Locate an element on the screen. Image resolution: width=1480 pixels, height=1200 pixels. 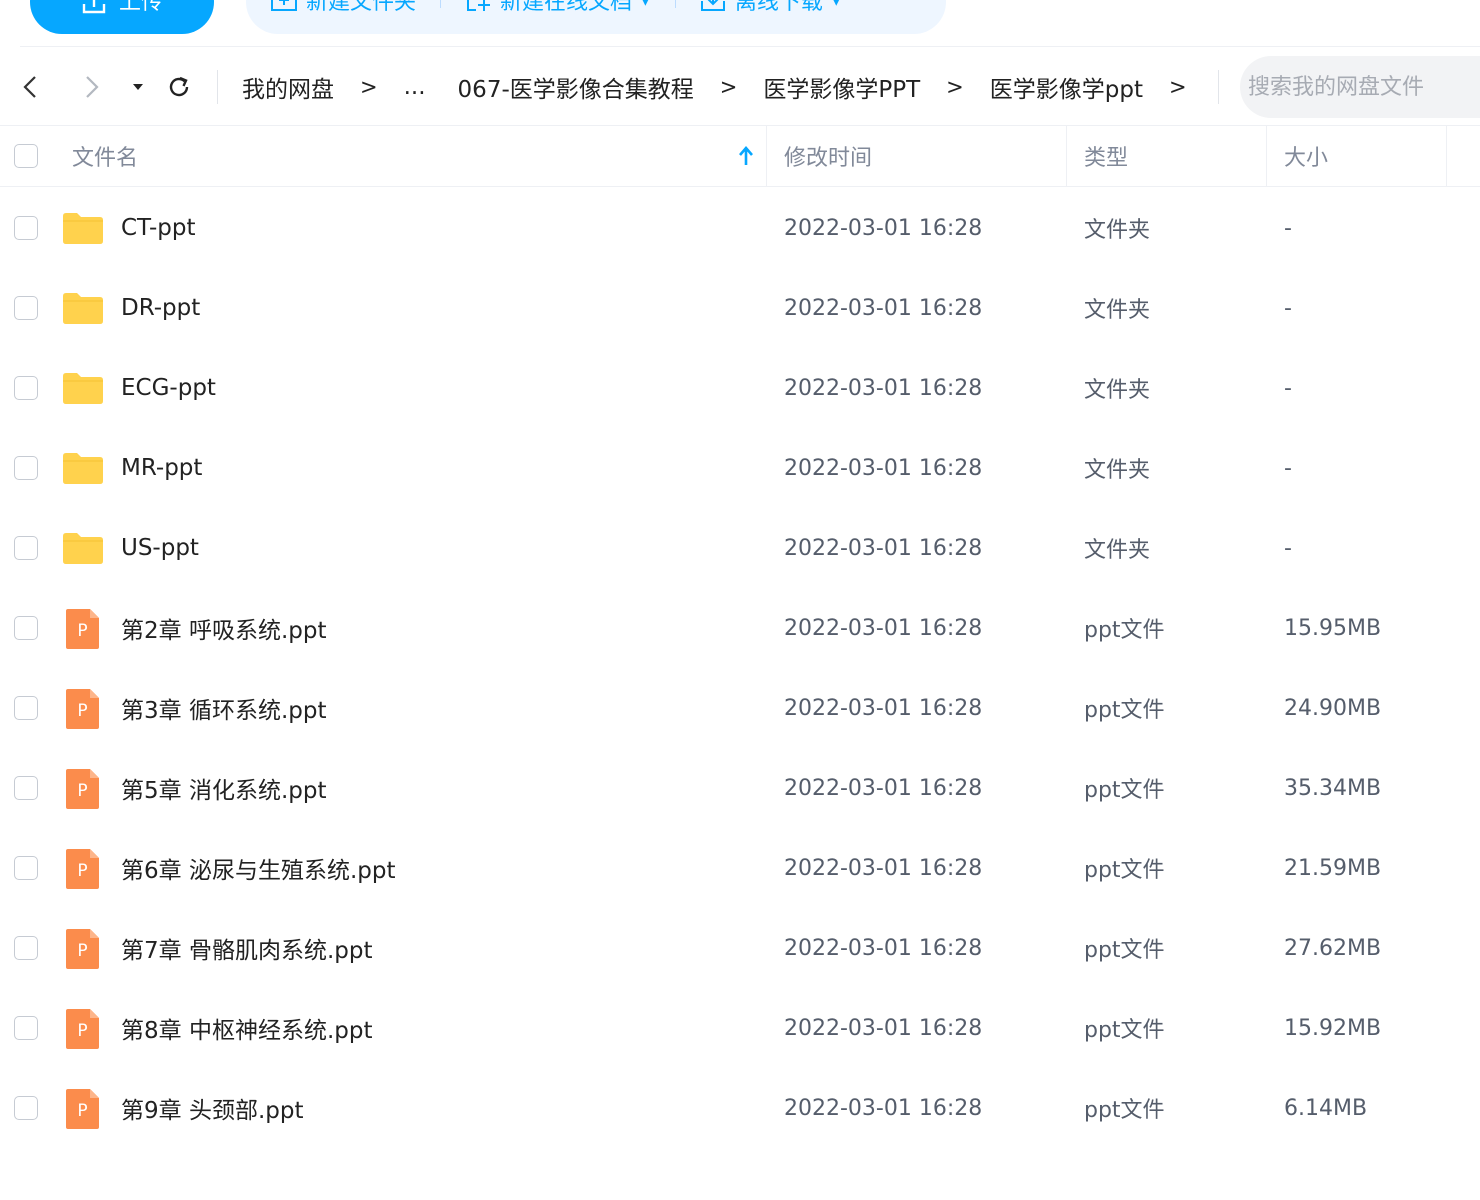
header-type: 类型 is located at coordinates (1106, 156).